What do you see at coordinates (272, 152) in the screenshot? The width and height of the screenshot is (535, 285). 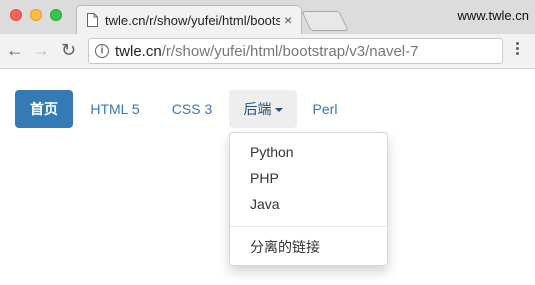 I see `dropdown-item-python: Python` at bounding box center [272, 152].